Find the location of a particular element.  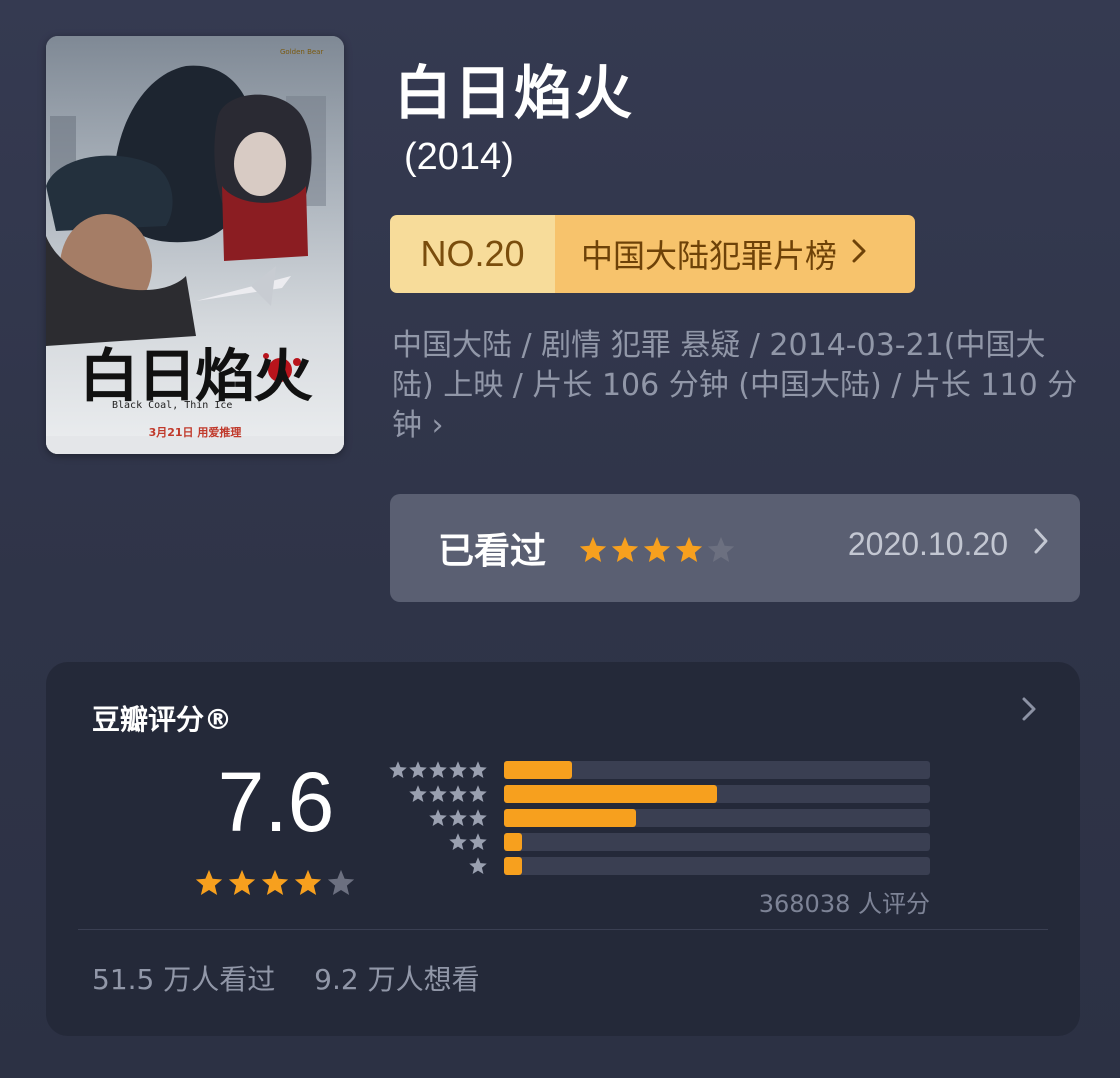

rank-list-name: 中国大陆犯罪片榜 is located at coordinates (709, 256).